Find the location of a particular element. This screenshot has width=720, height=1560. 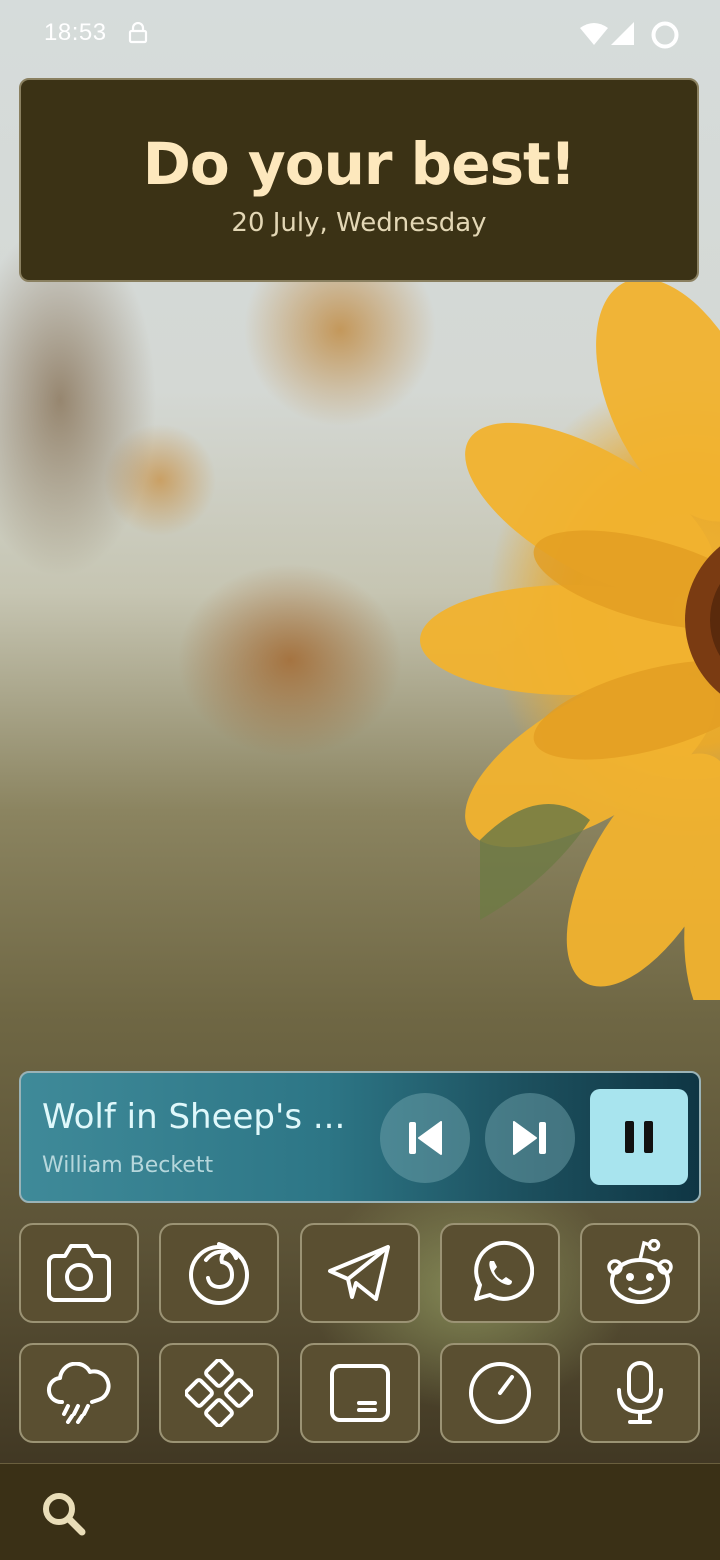

signal-icon is located at coordinates (622, 33).